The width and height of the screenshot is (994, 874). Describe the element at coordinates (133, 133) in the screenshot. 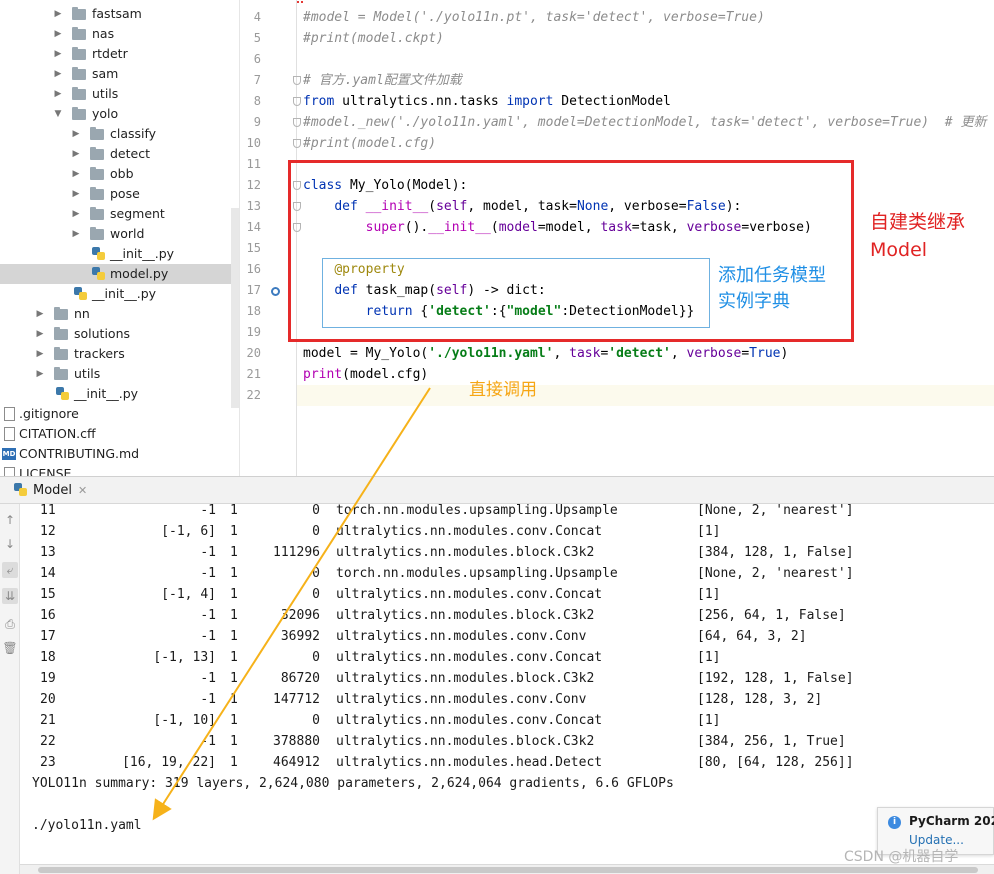

I see `tree-item-label: classify` at that location.